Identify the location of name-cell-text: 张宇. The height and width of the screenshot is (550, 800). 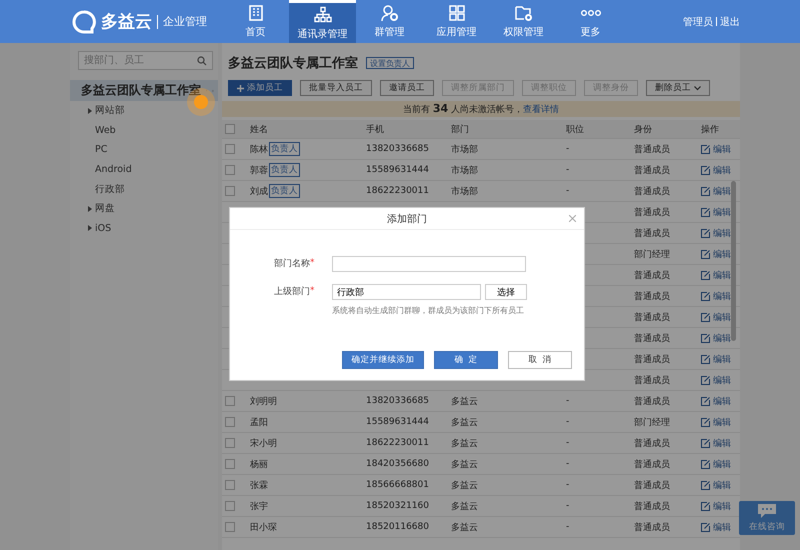
(259, 506).